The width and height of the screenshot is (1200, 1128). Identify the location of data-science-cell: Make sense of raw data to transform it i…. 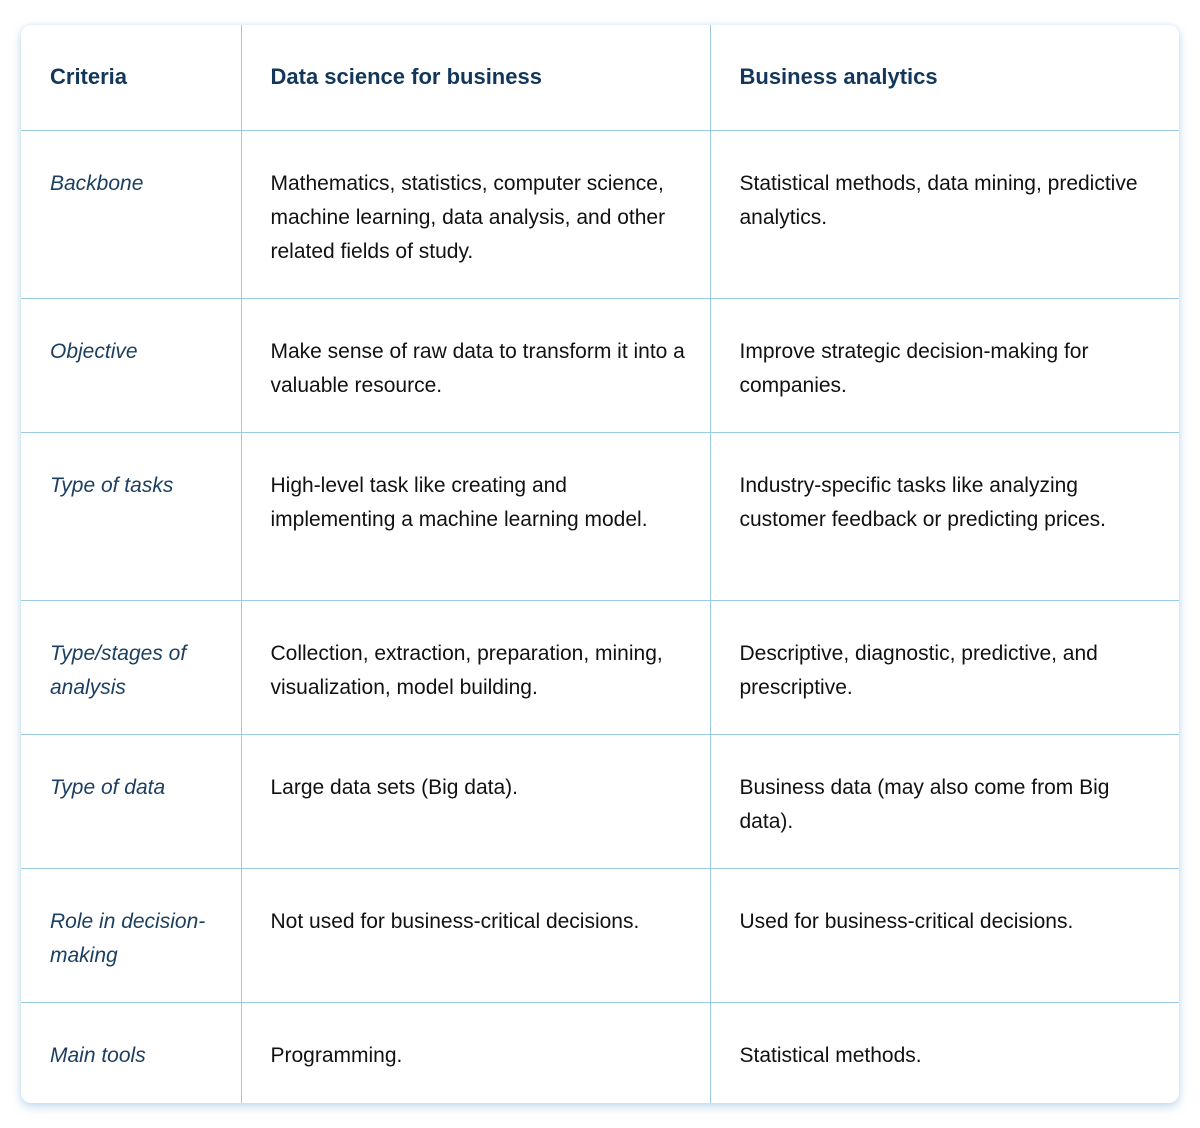
(475, 365).